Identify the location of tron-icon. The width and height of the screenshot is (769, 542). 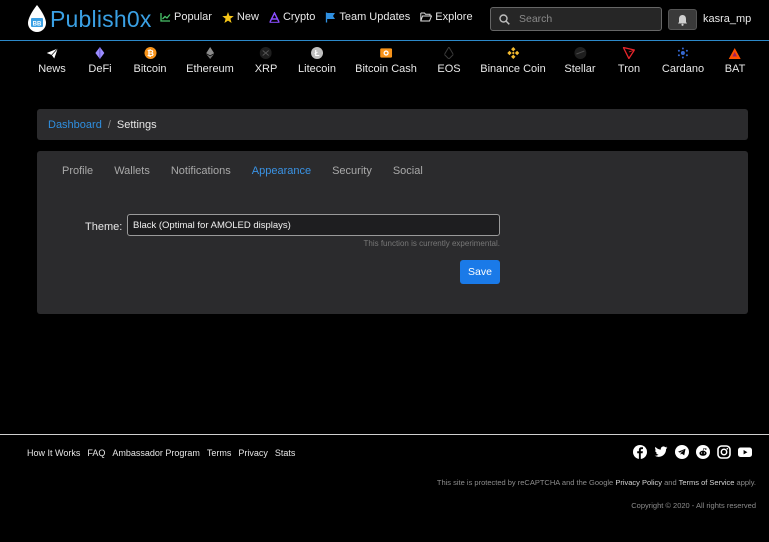
(629, 53).